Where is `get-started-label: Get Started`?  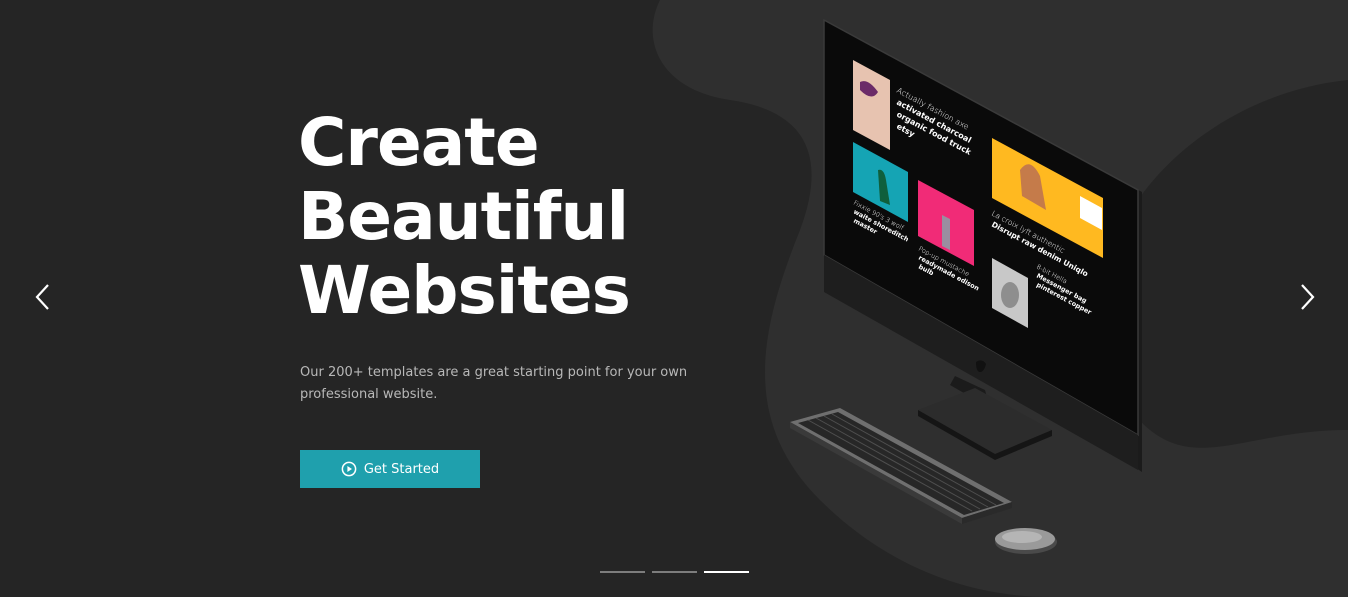
get-started-label: Get Started is located at coordinates (401, 469).